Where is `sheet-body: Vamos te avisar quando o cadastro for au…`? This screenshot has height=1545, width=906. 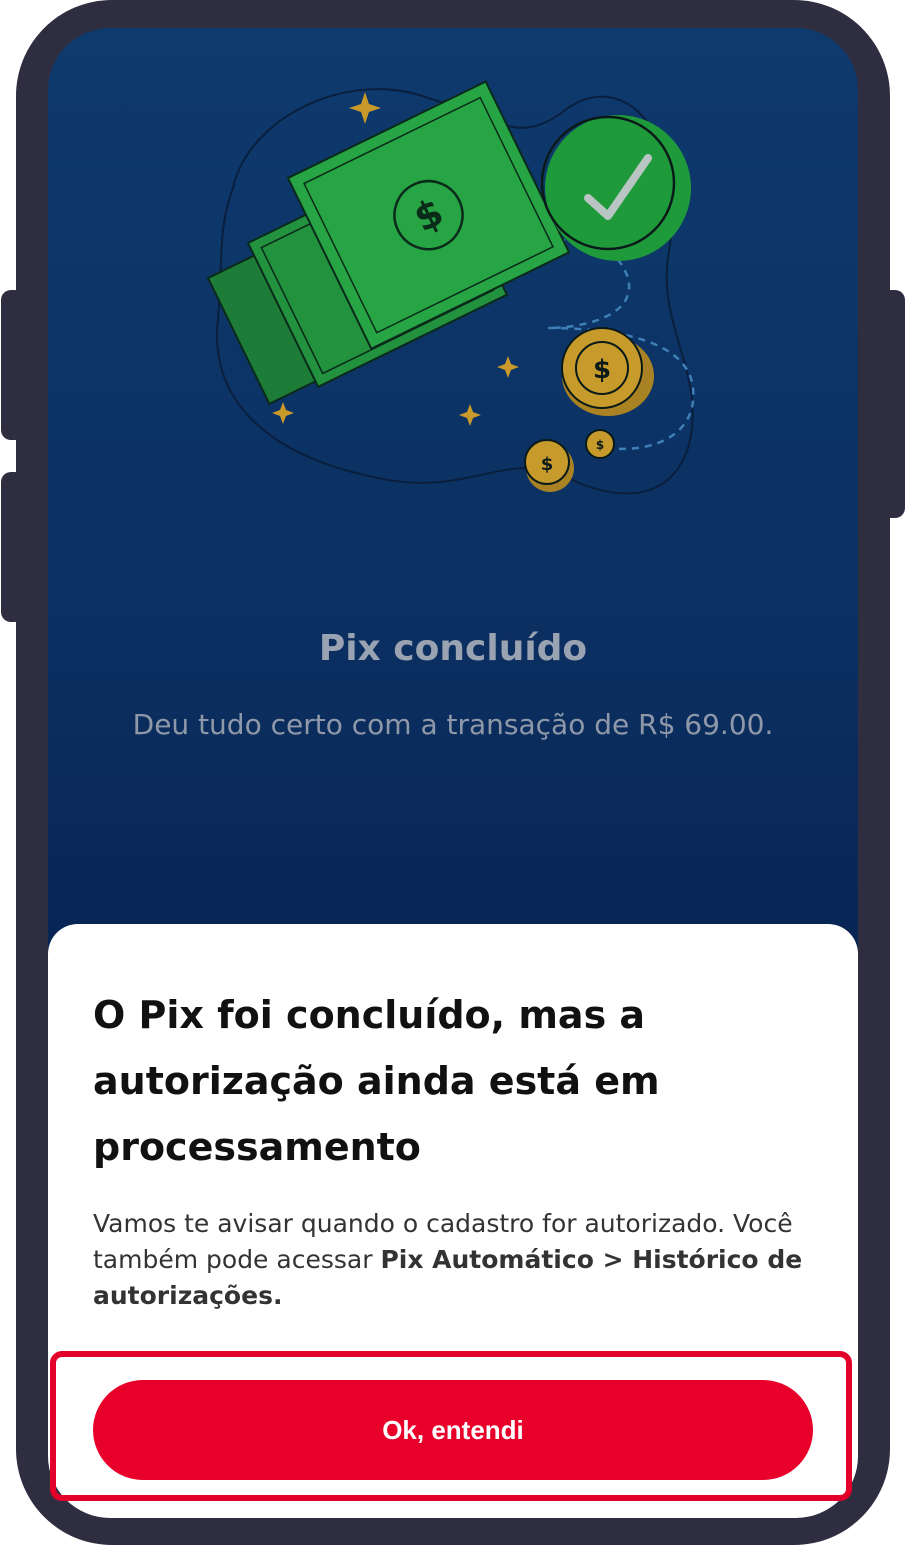
sheet-body: Vamos te avisar quando o cadastro for au… is located at coordinates (453, 1260).